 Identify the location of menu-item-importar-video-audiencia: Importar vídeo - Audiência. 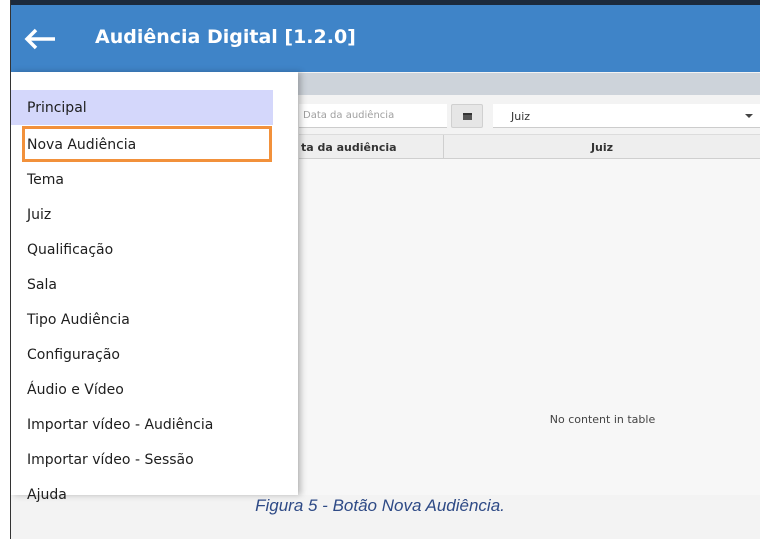
(142, 424).